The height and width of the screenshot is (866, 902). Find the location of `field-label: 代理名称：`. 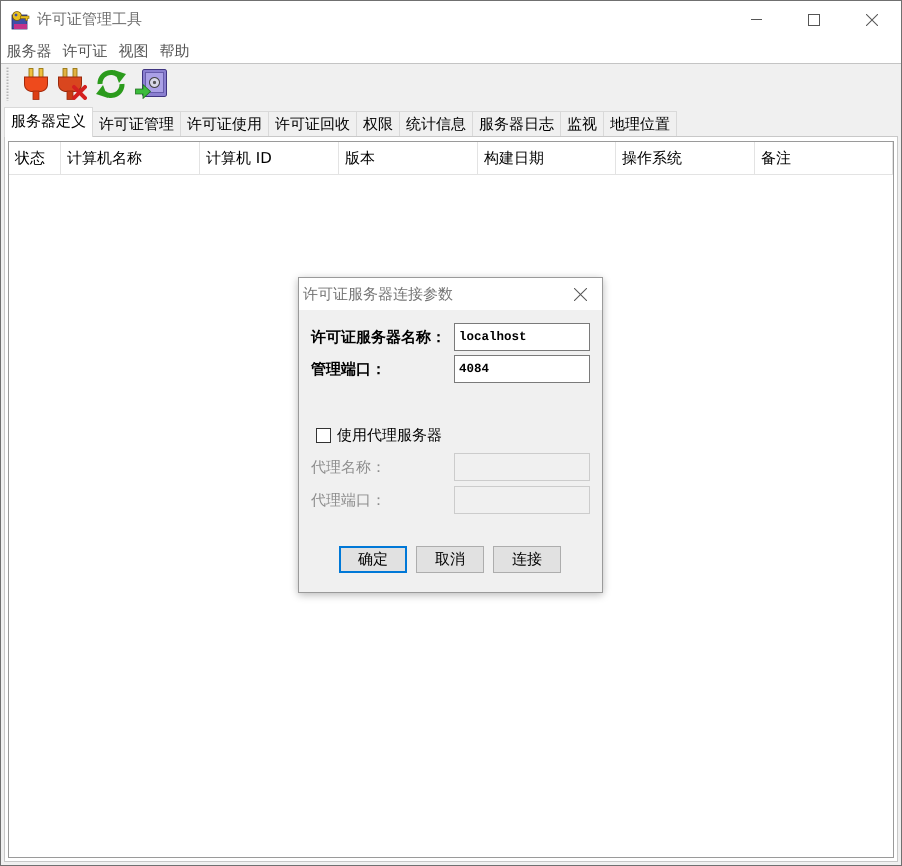

field-label: 代理名称： is located at coordinates (349, 467).